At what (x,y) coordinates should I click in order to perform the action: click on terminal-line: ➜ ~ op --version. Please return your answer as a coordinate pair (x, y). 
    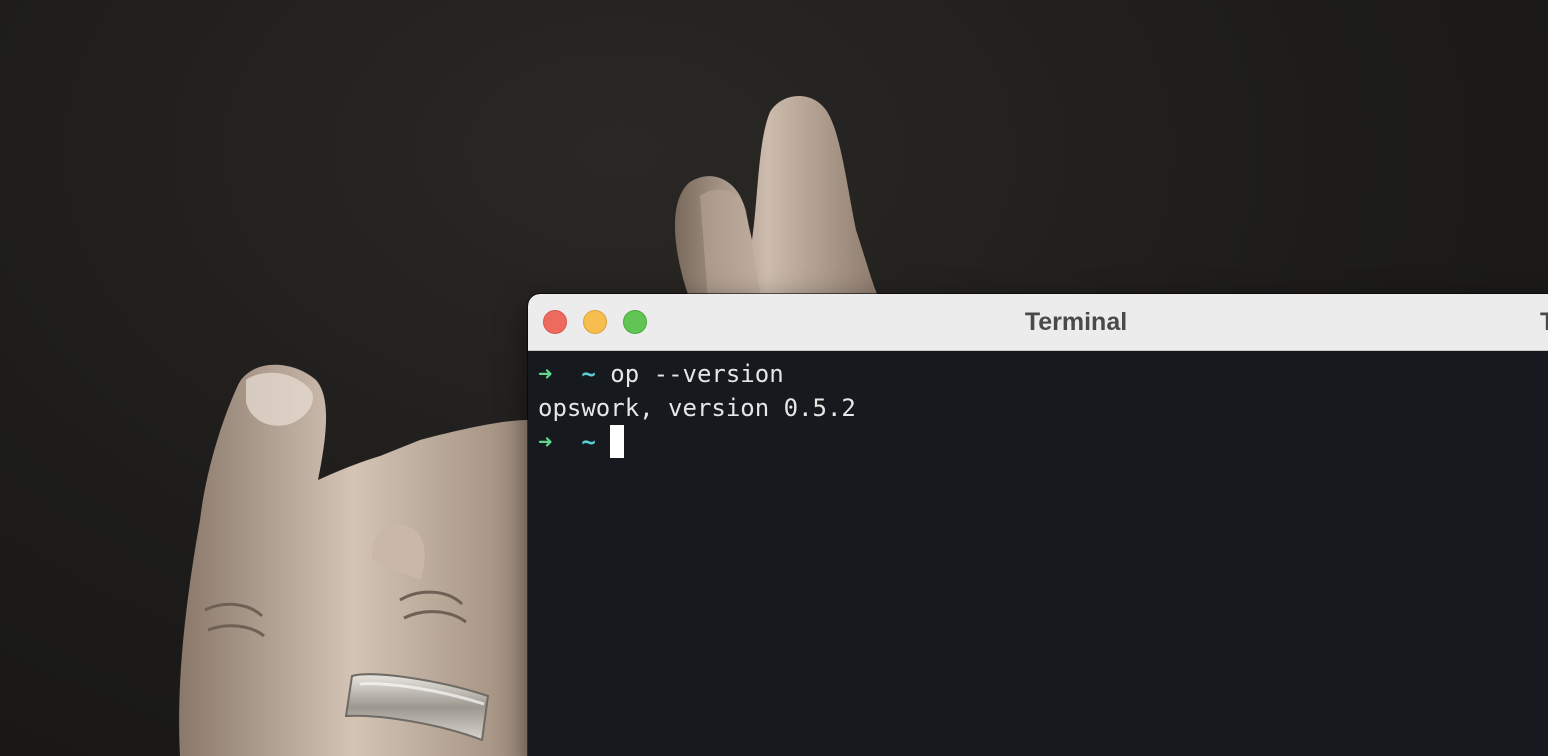
    Looking at the image, I should click on (1043, 374).